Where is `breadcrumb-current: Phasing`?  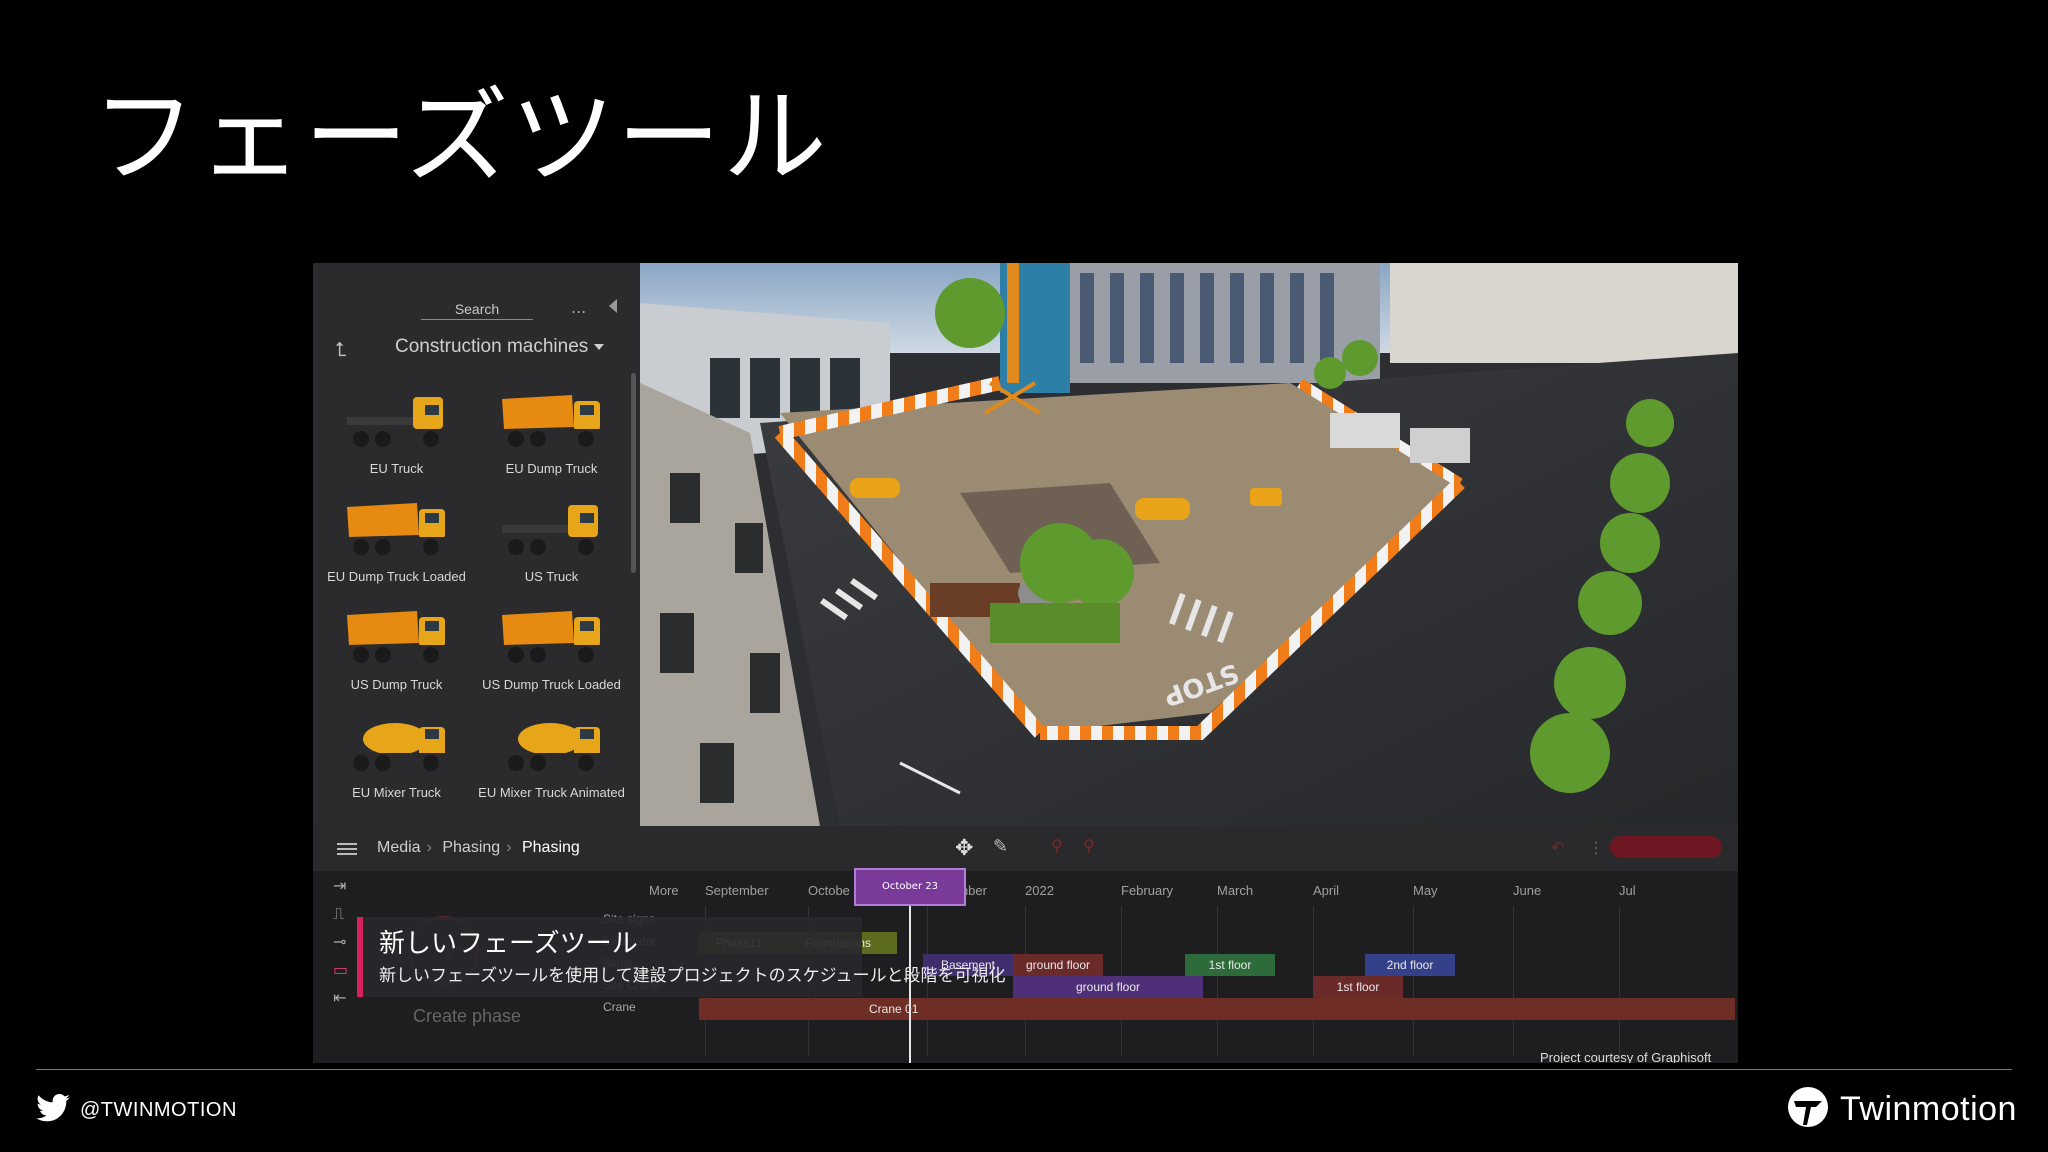 breadcrumb-current: Phasing is located at coordinates (551, 847).